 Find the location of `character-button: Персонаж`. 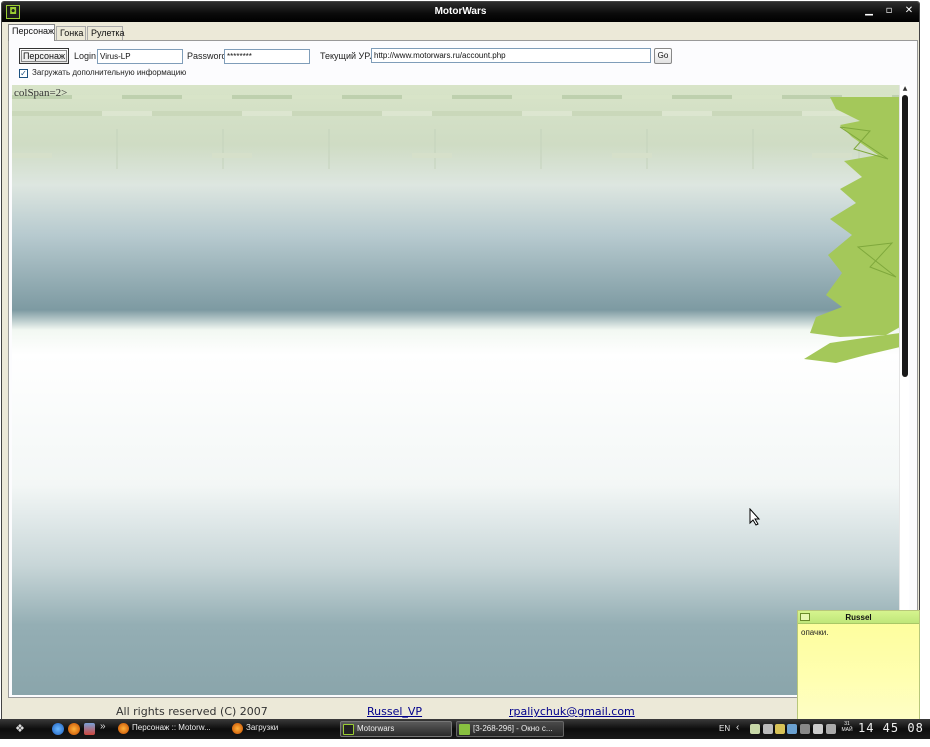

character-button: Персонаж is located at coordinates (44, 56).